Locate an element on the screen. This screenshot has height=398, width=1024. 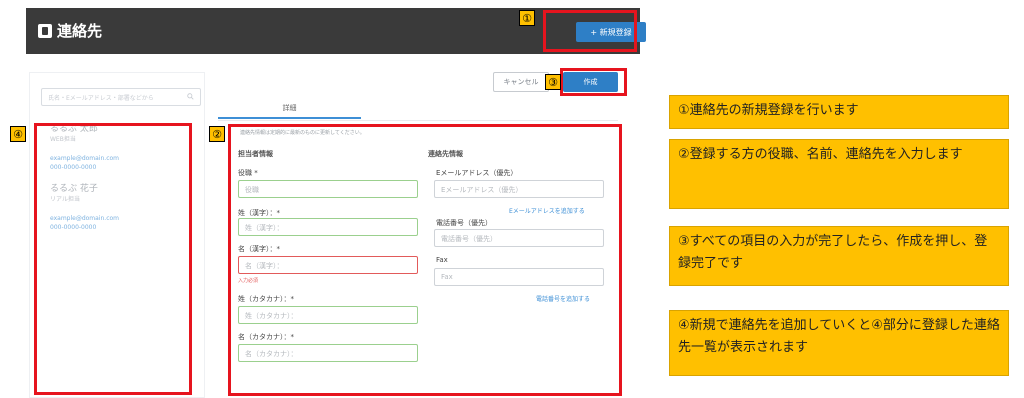
contacts-icon is located at coordinates (45, 30).